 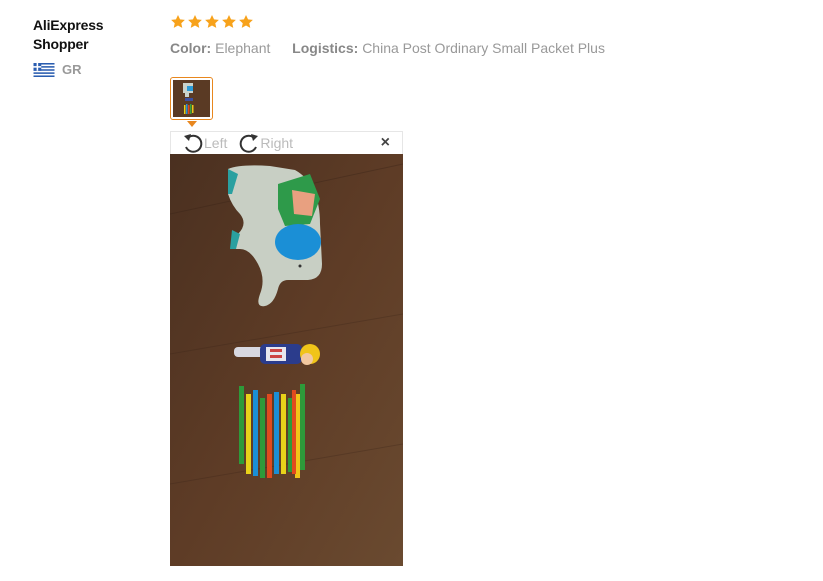 What do you see at coordinates (83, 69) in the screenshot?
I see `reviewer-country: GR` at bounding box center [83, 69].